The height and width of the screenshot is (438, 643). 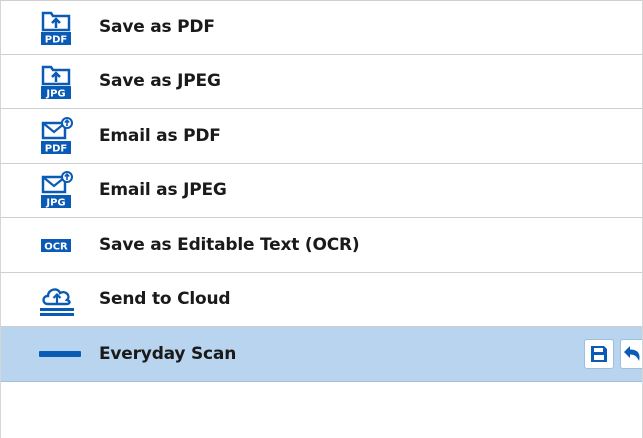 I want to click on ocr-icon: OCR, so click(x=63, y=245).